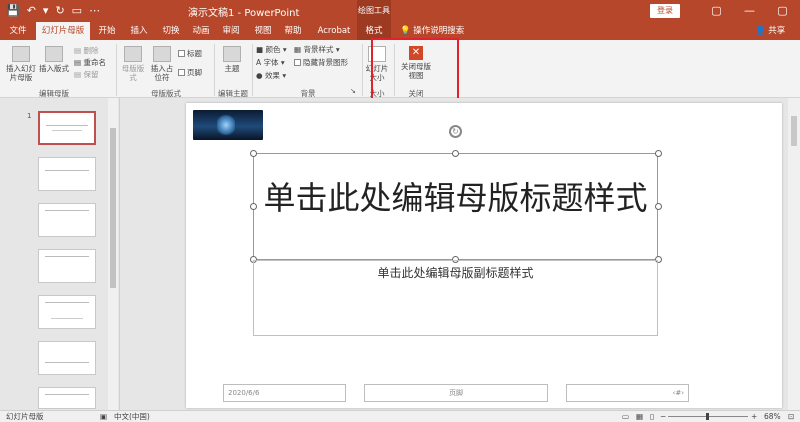 This screenshot has height=422, width=800. What do you see at coordinates (455, 131) in the screenshot?
I see `rotate-handle-icon: ↻` at bounding box center [455, 131].